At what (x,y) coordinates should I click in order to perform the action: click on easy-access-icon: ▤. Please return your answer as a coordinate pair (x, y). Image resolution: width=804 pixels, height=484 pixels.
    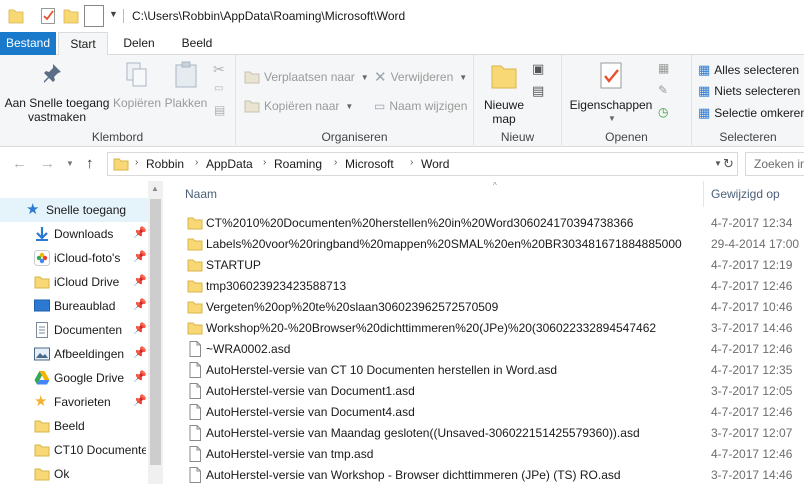
    Looking at the image, I should click on (538, 91).